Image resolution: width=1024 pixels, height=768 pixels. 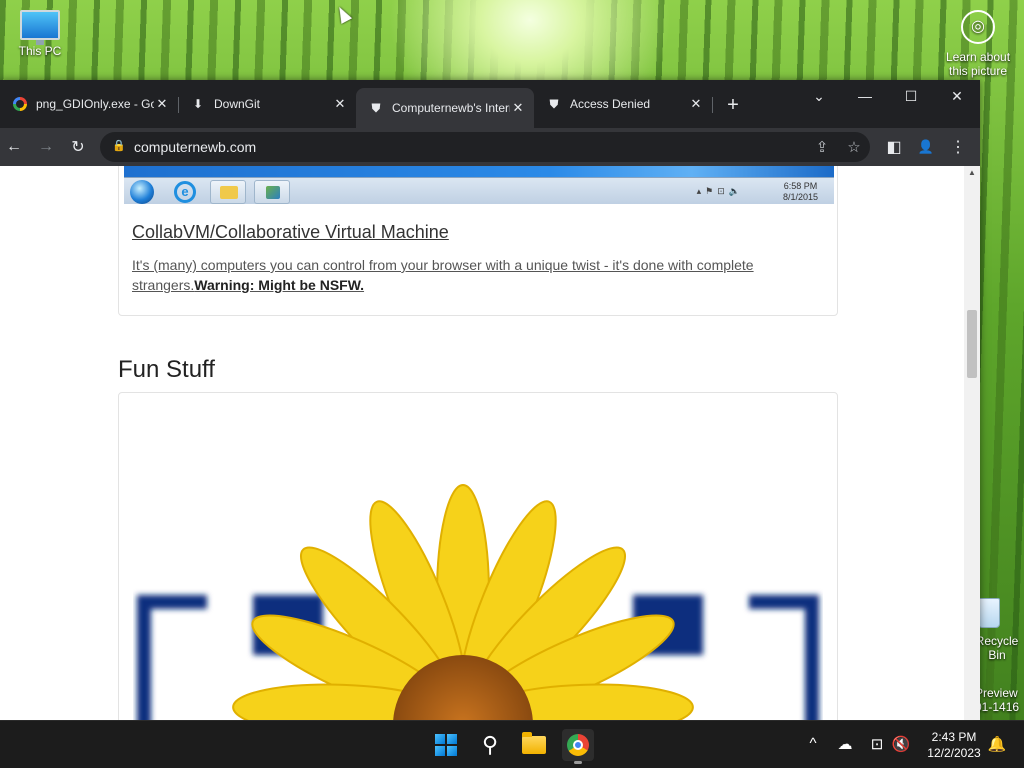 I want to click on windows-taskbar: ⚲ ^ ☁ ⊡ 🔇 2:43 PM 12/2/2023 🔔, so click(x=512, y=744).